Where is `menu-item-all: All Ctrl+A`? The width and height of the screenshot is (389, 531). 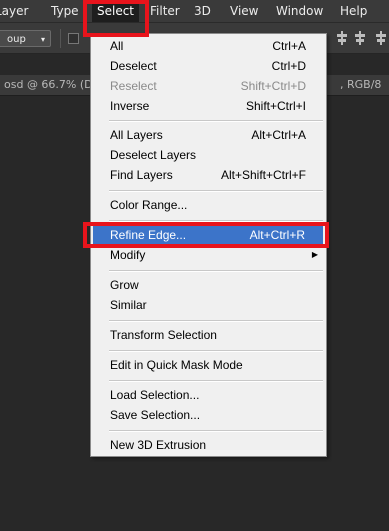 menu-item-all: All Ctrl+A is located at coordinates (208, 46).